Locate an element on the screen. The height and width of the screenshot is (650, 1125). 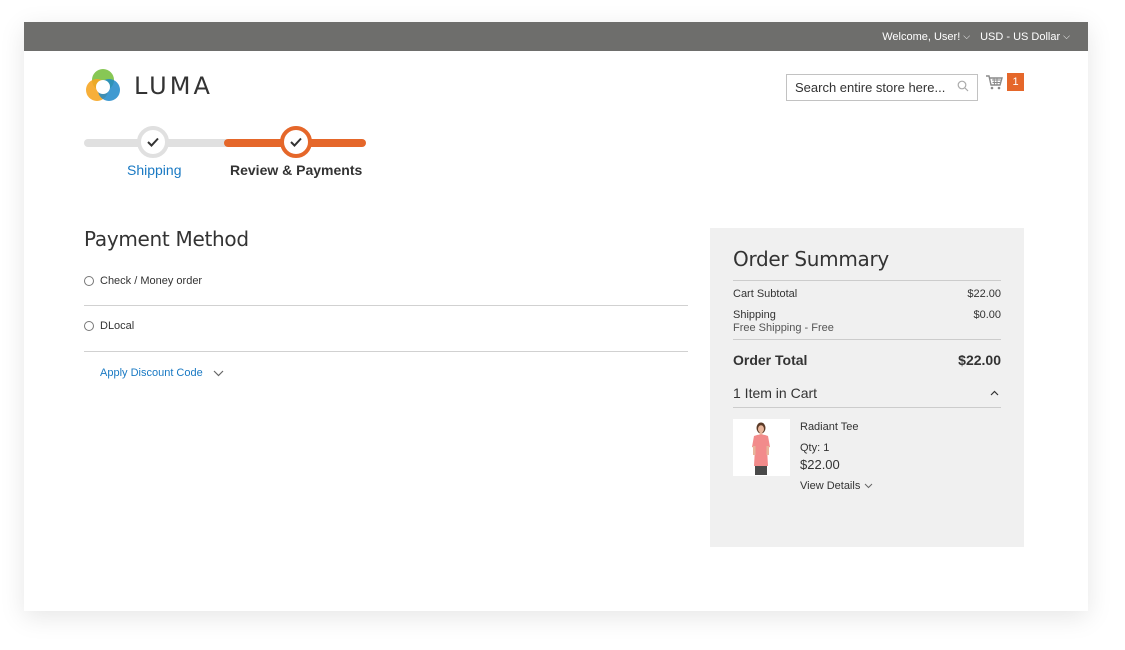
items-in-cart-label: 1 Item in Cart is located at coordinates (775, 393).